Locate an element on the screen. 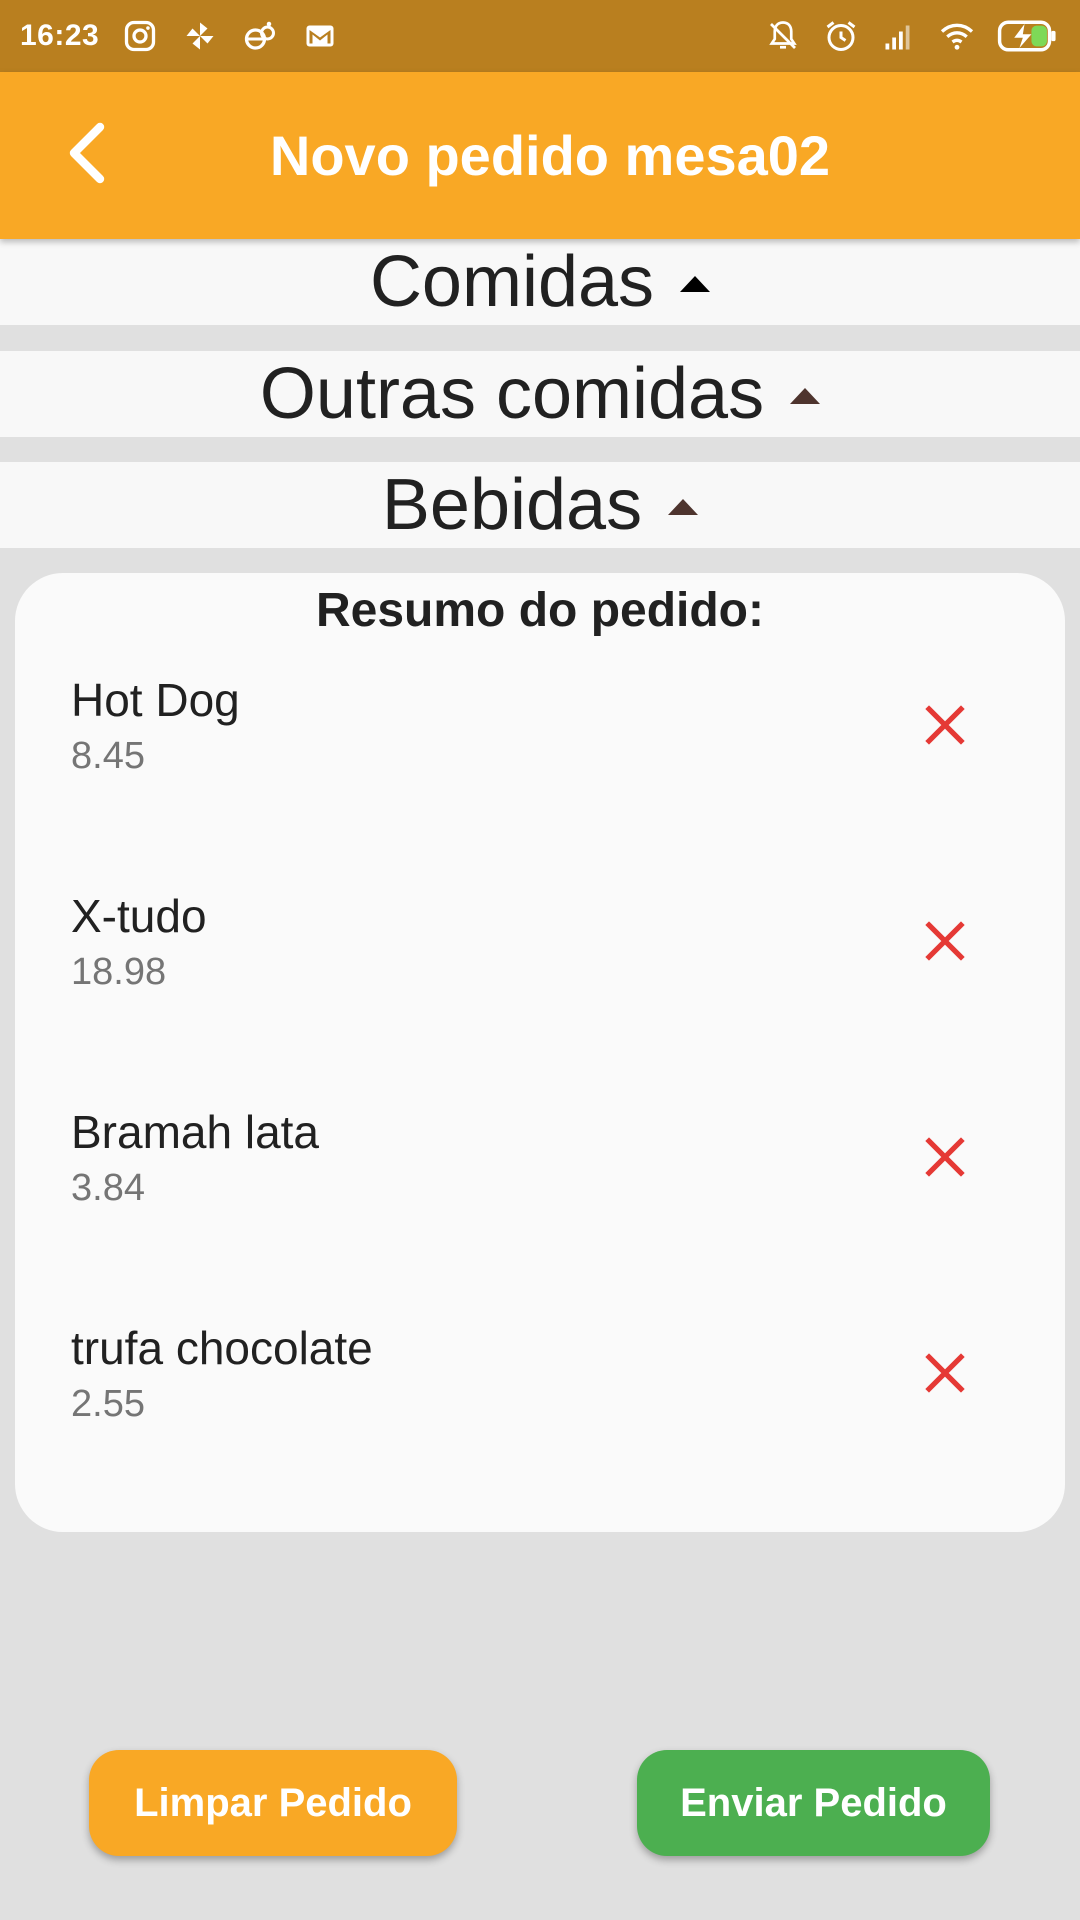 Image resolution: width=1080 pixels, height=1920 pixels. order-item: trufa chocolate 2.55 is located at coordinates (540, 1429).